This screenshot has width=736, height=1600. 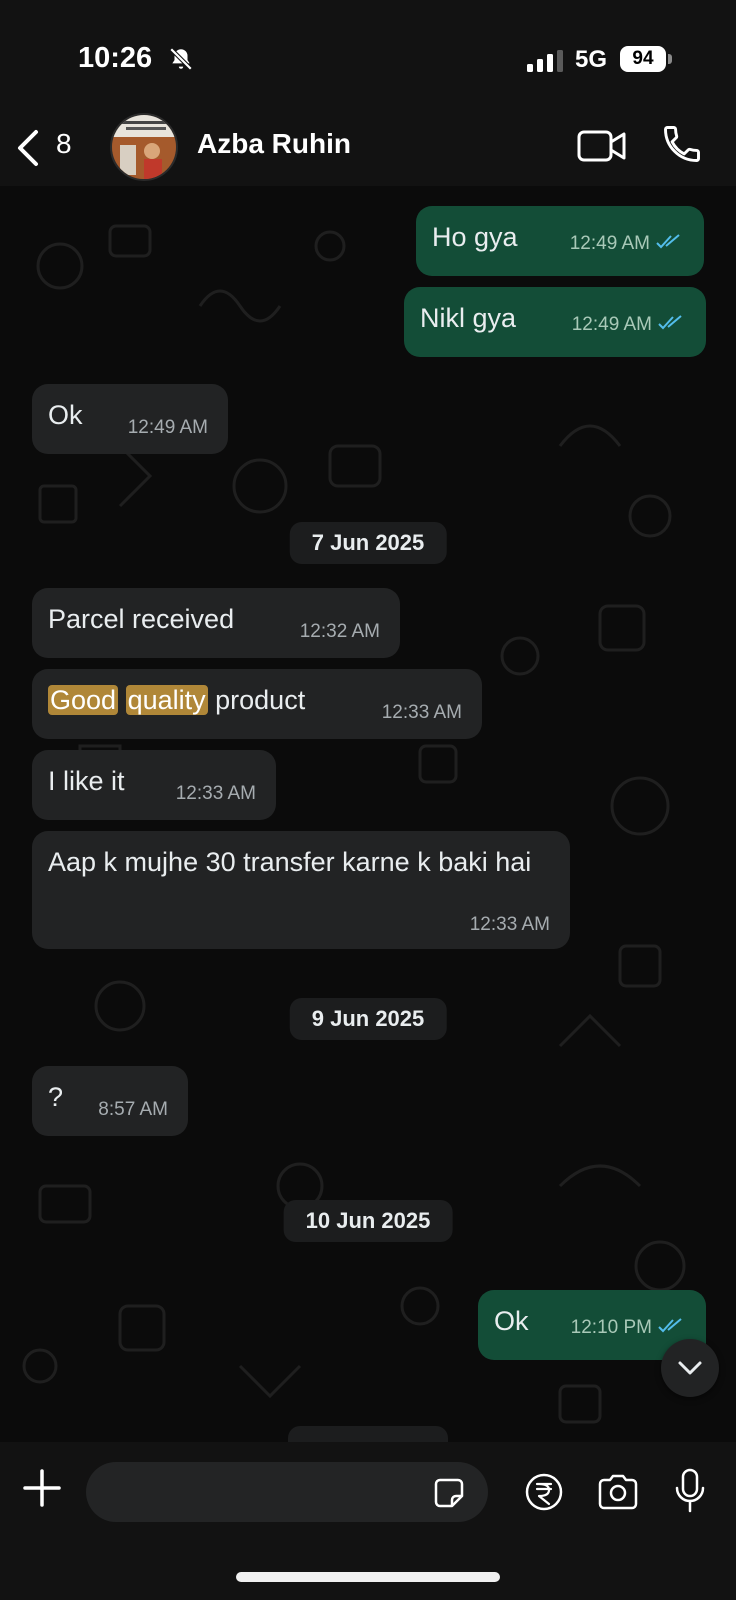 I want to click on battery-tip, so click(x=670, y=59).